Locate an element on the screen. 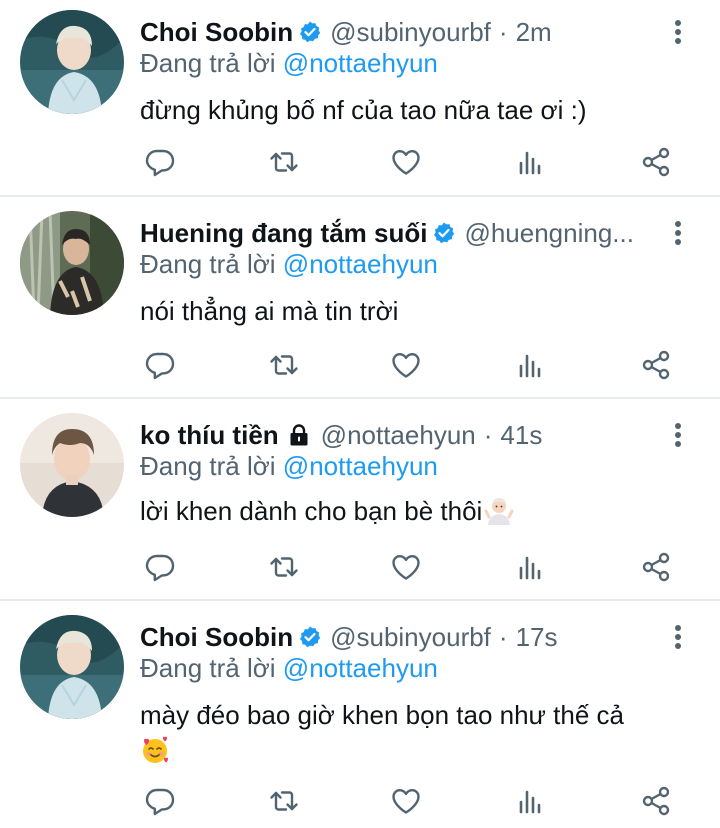  tweet-header: ko thíu tiền @nottaehyun · 41s is located at coordinates (400, 435).